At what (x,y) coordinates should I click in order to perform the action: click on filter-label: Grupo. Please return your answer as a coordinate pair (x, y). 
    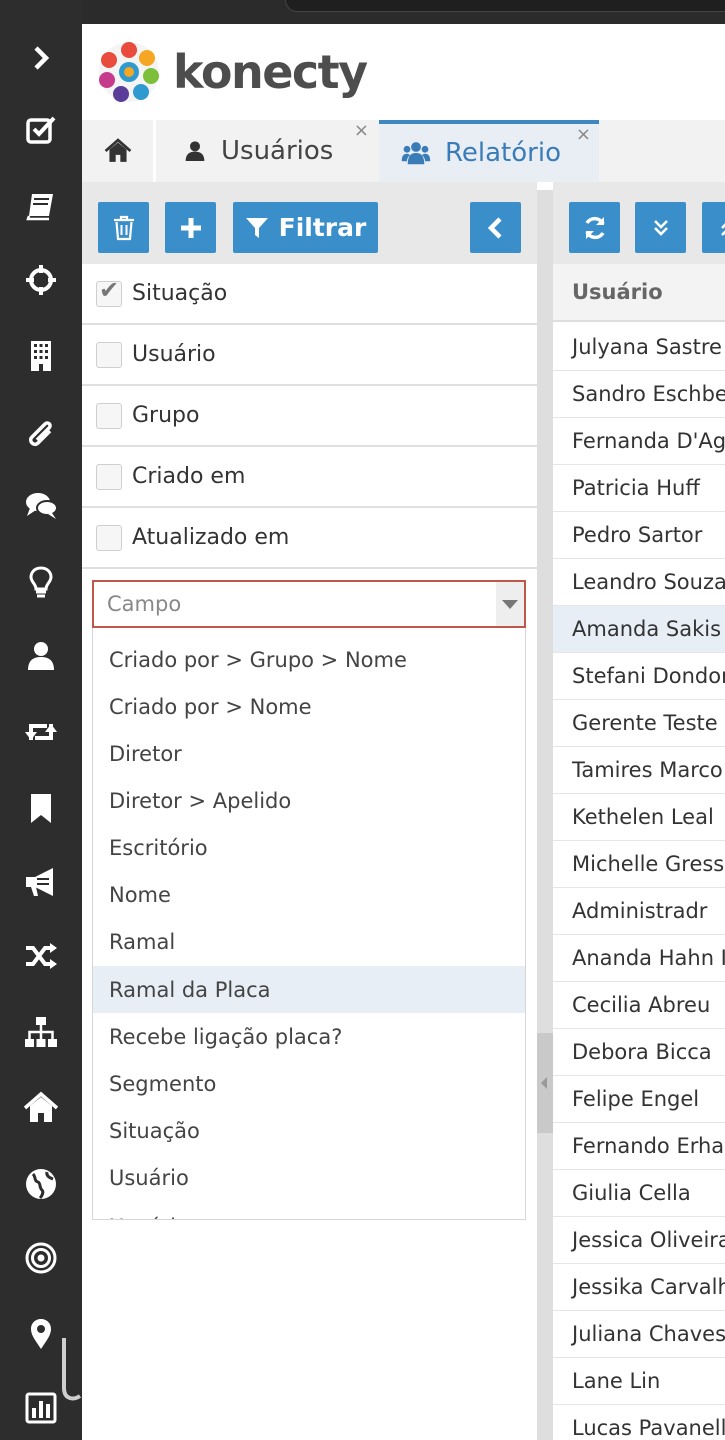
    Looking at the image, I should click on (166, 415).